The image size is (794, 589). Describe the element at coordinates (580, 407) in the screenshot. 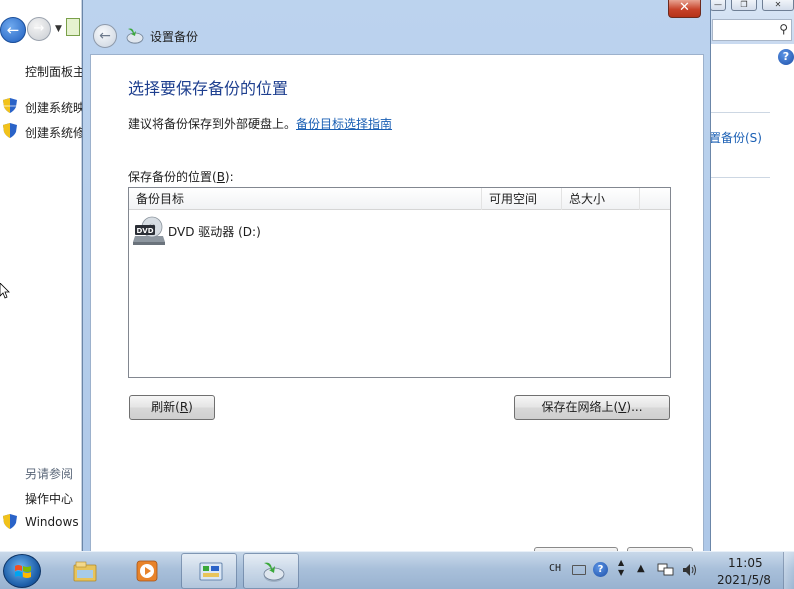

I see `network-label: 保存在网络上(` at that location.